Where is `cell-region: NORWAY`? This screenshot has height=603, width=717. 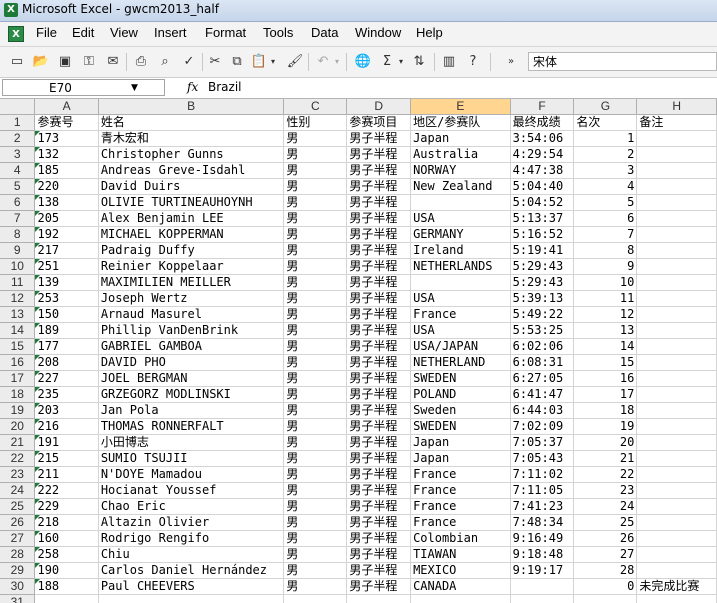
cell-region: NORWAY is located at coordinates (460, 170).